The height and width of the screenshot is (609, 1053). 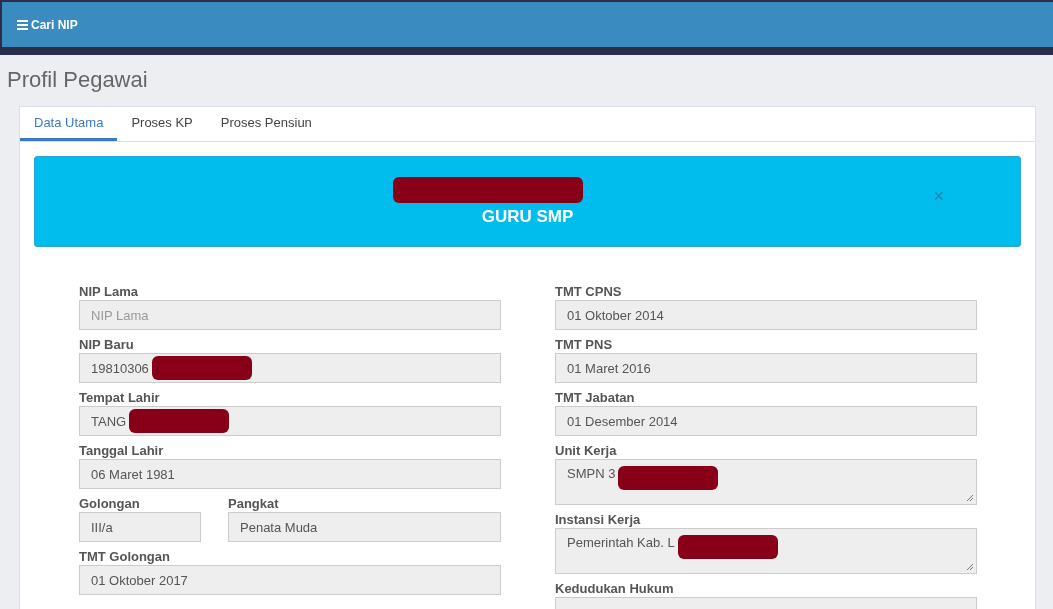 I want to click on field-label: Golongan, so click(x=110, y=503).